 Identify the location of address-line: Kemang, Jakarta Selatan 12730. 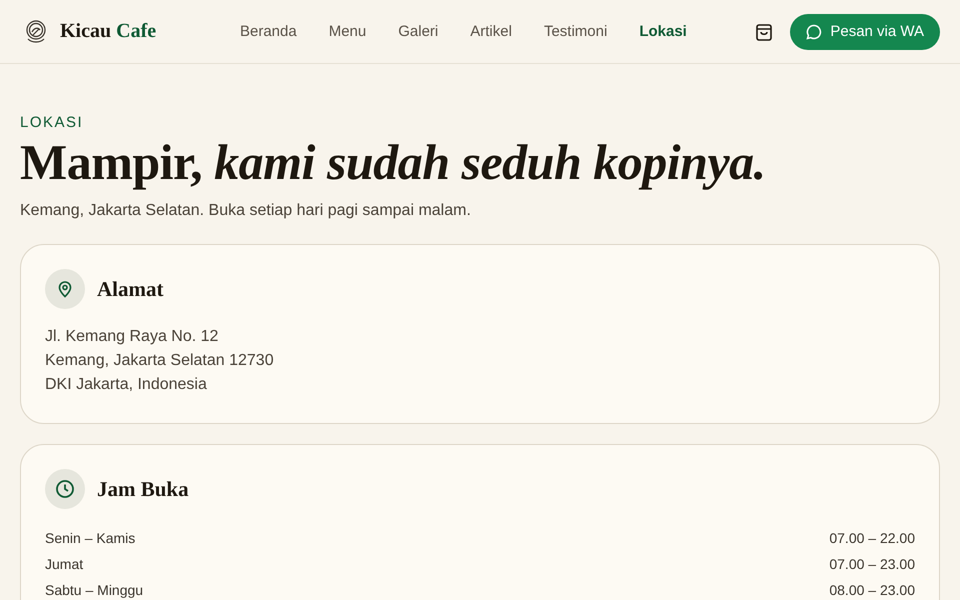
(160, 361).